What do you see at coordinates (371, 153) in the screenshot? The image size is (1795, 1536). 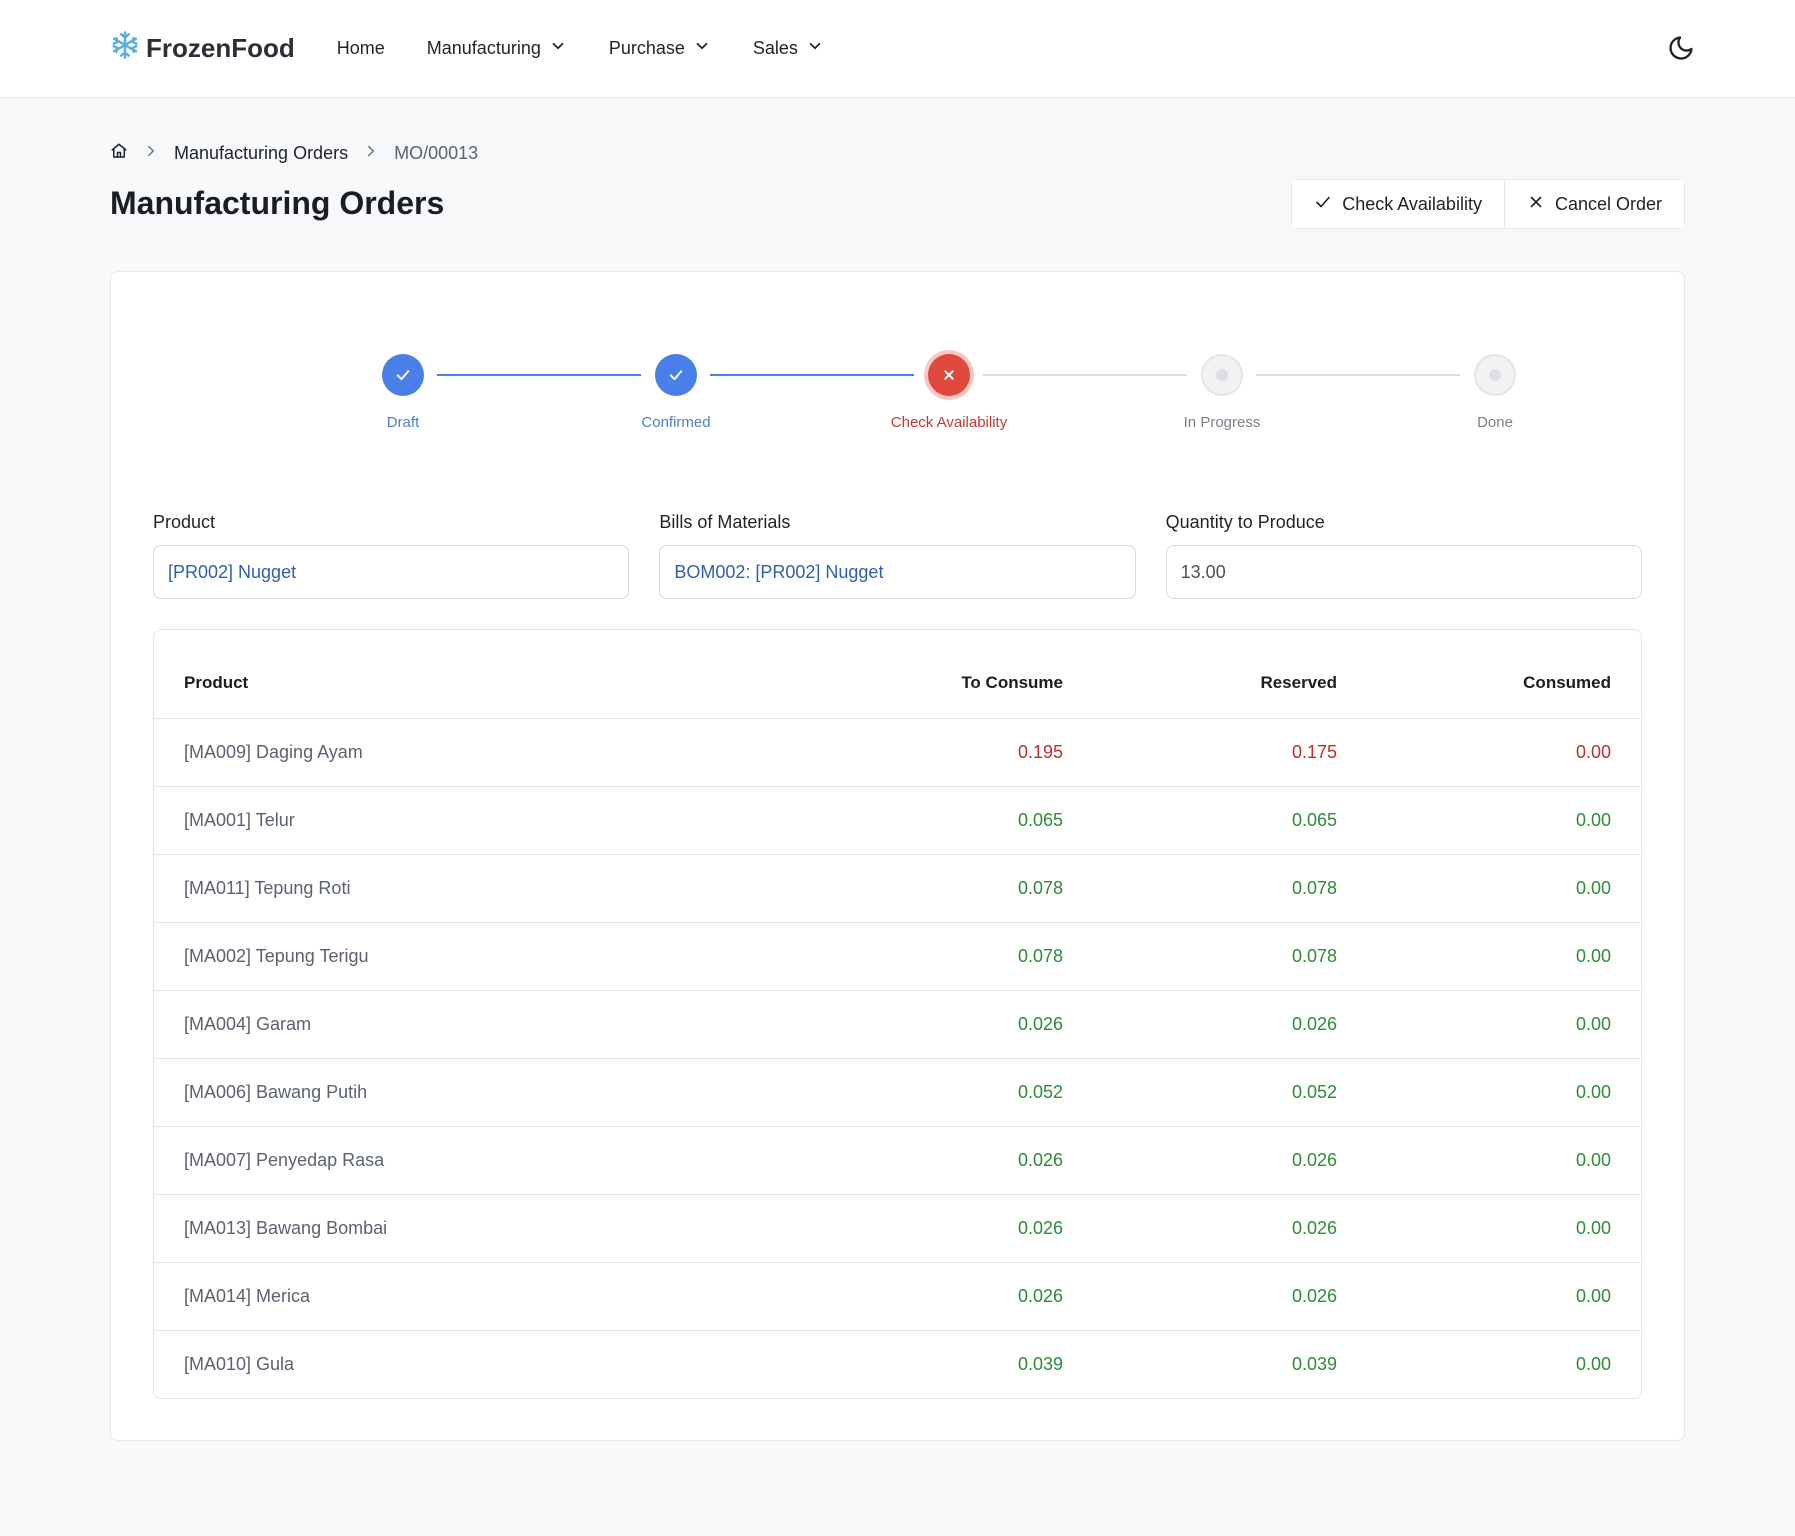 I see `chevron-right-icon` at bounding box center [371, 153].